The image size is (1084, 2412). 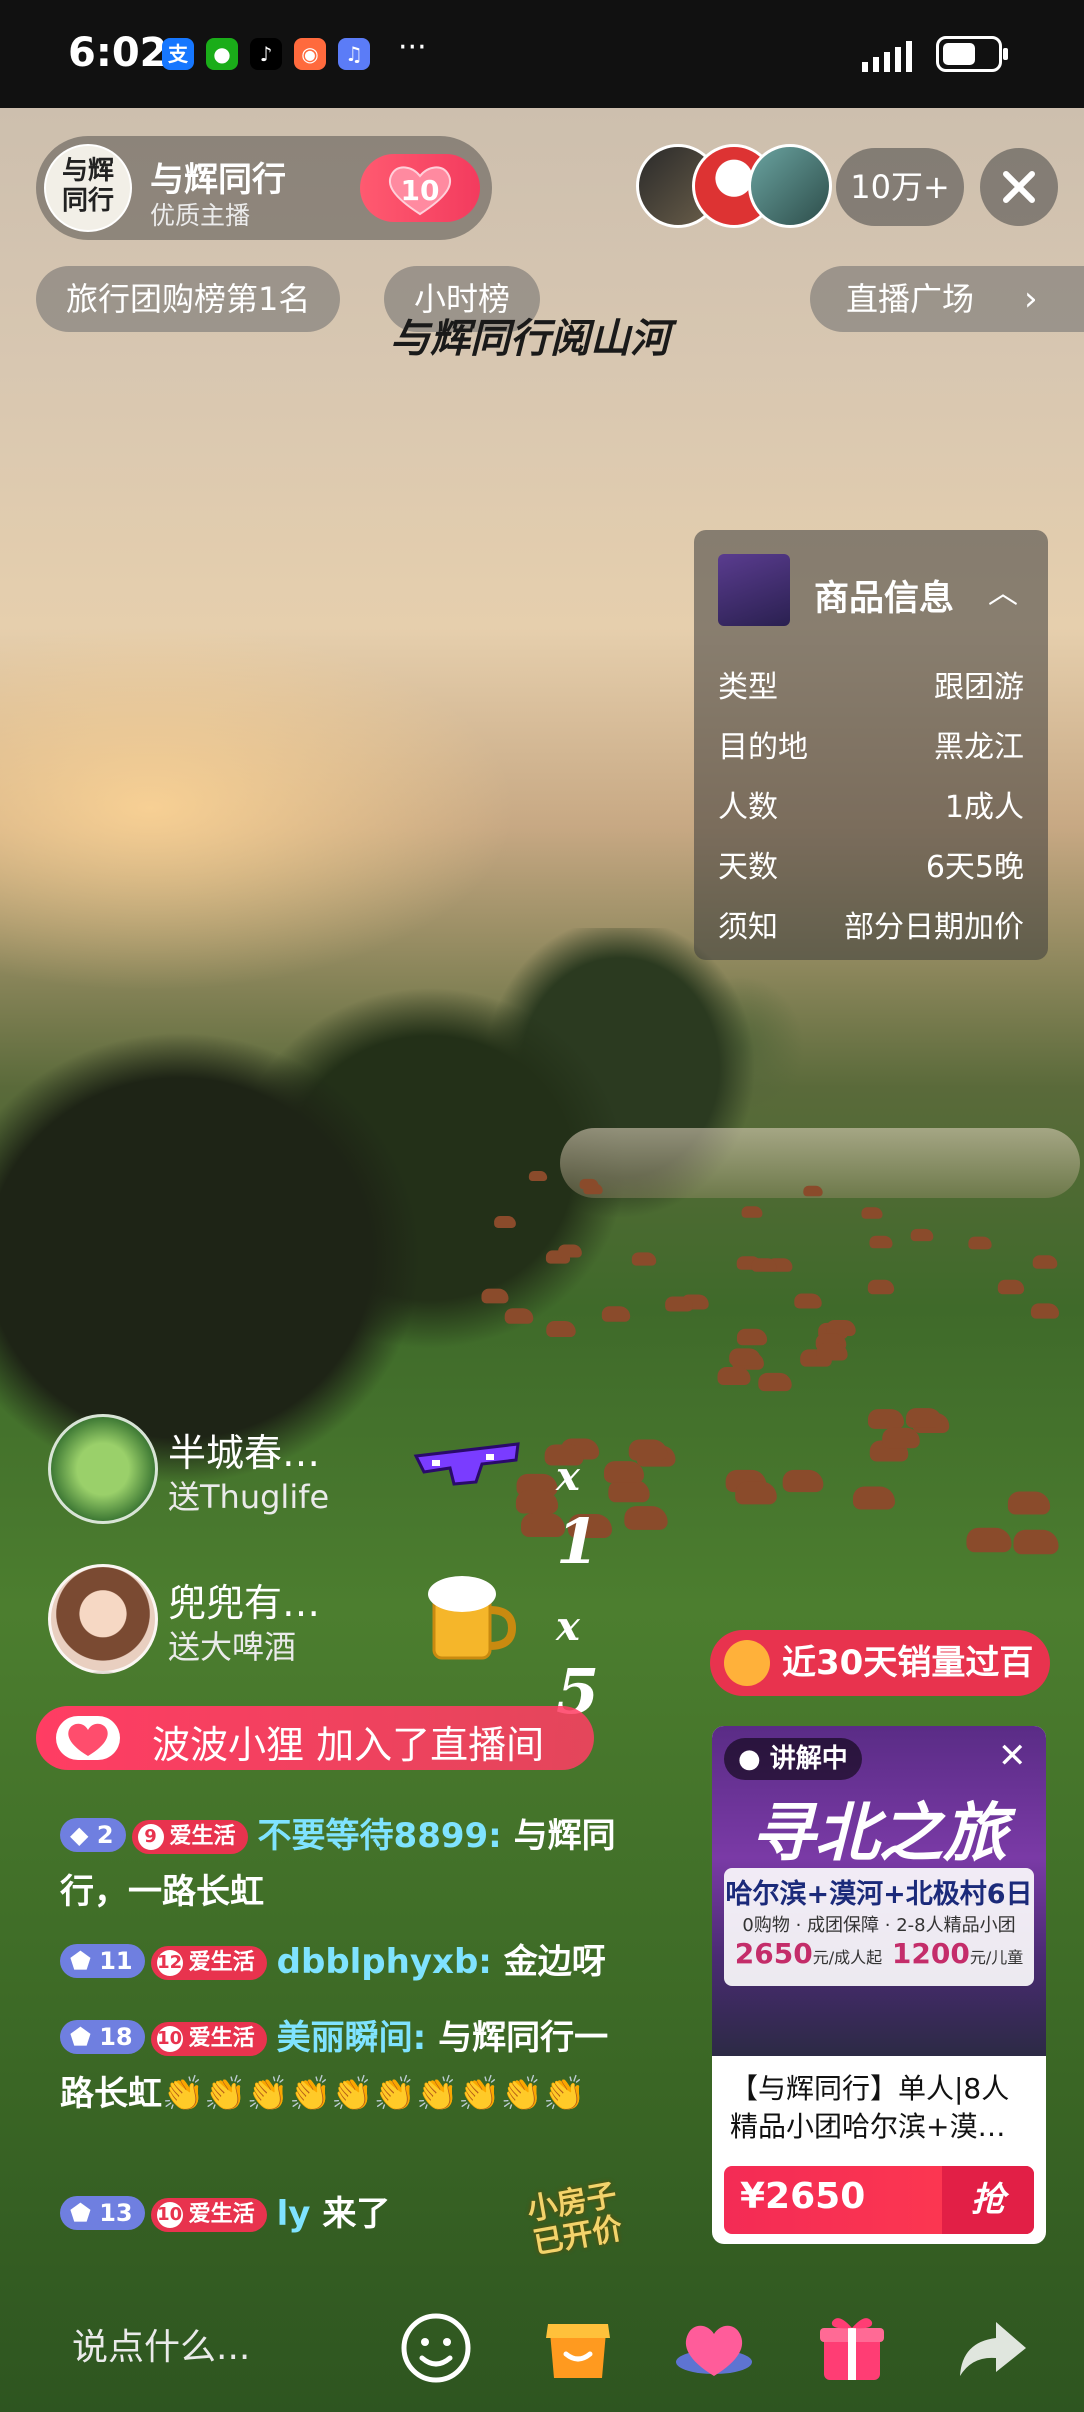 What do you see at coordinates (218, 180) in the screenshot?
I see `host-name: 与辉同行` at bounding box center [218, 180].